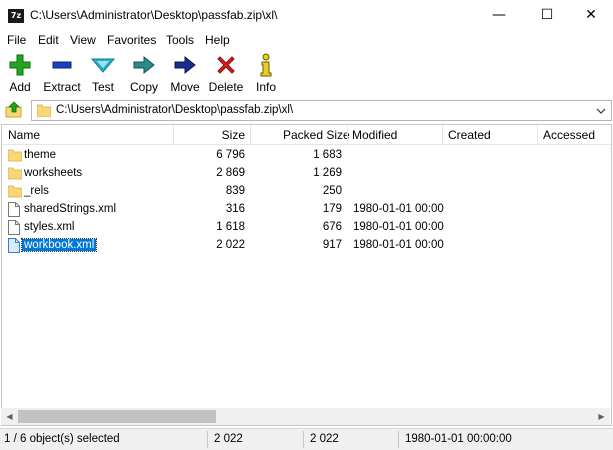  What do you see at coordinates (235, 191) in the screenshot?
I see `file-size: 839` at bounding box center [235, 191].